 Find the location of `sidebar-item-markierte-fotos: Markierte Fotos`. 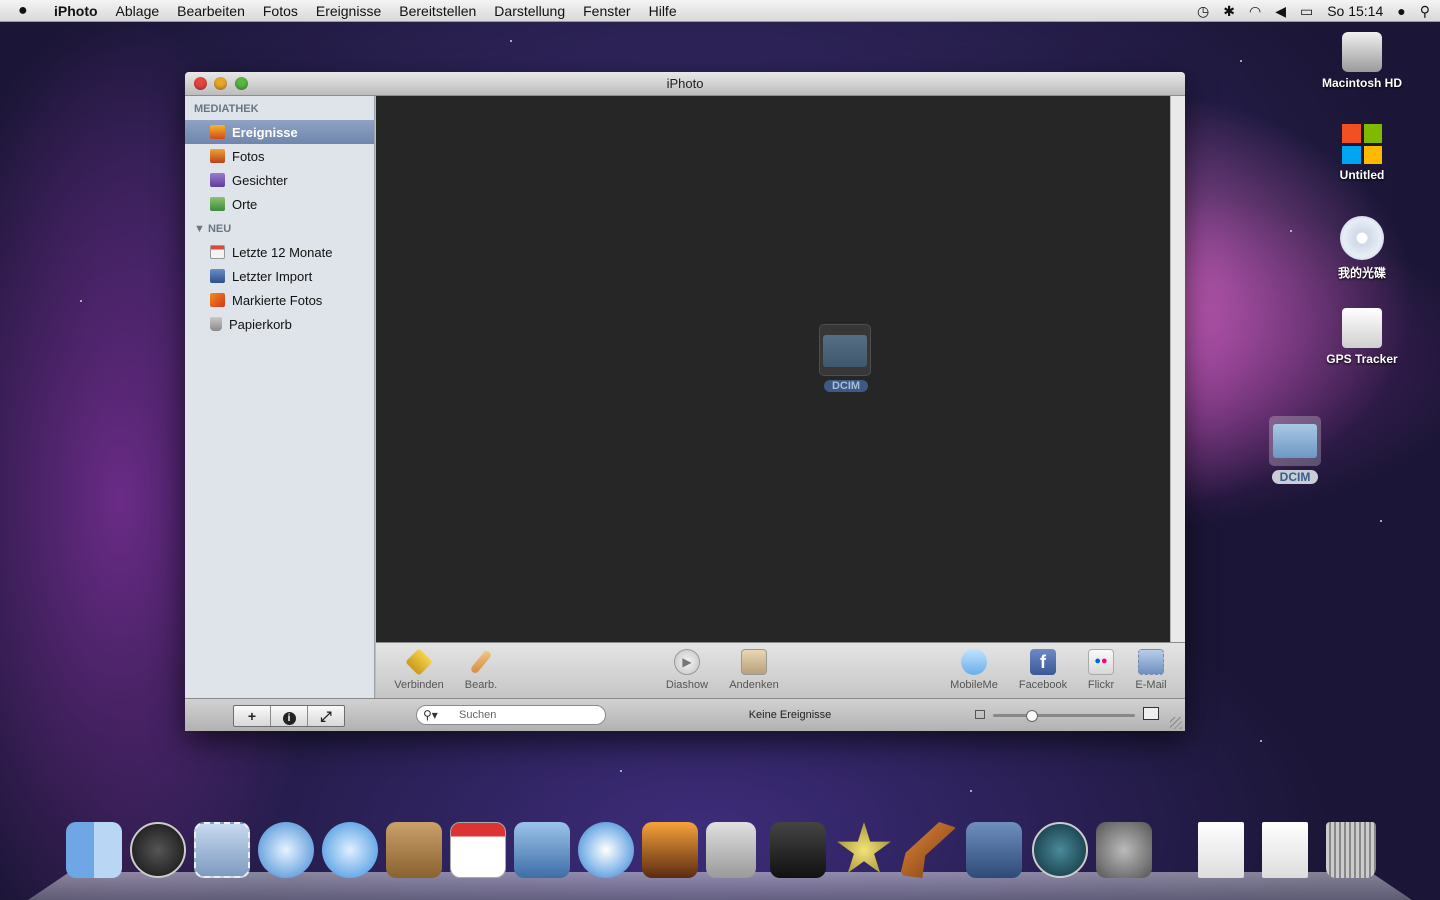

sidebar-item-markierte-fotos: Markierte Fotos is located at coordinates (279, 300).